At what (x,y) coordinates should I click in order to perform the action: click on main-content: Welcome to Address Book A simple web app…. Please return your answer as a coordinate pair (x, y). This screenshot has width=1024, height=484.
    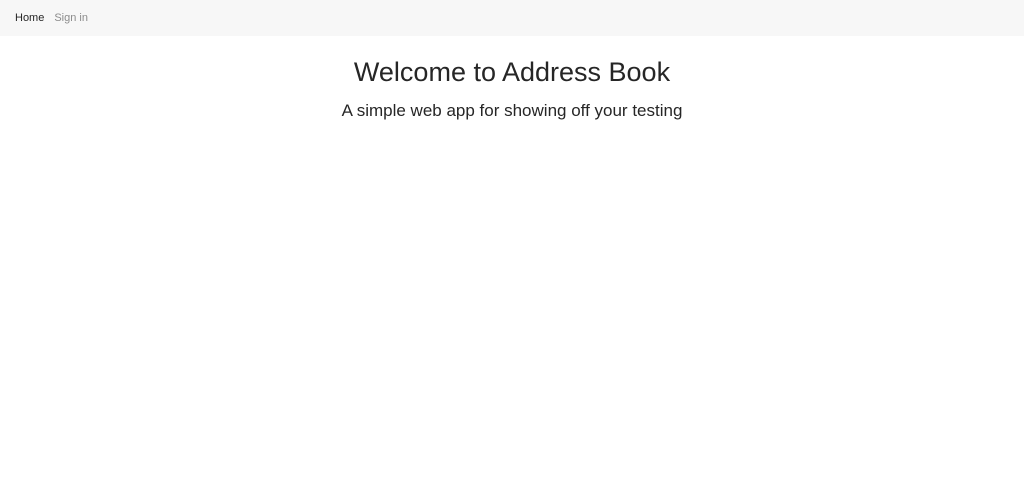
    Looking at the image, I should click on (512, 89).